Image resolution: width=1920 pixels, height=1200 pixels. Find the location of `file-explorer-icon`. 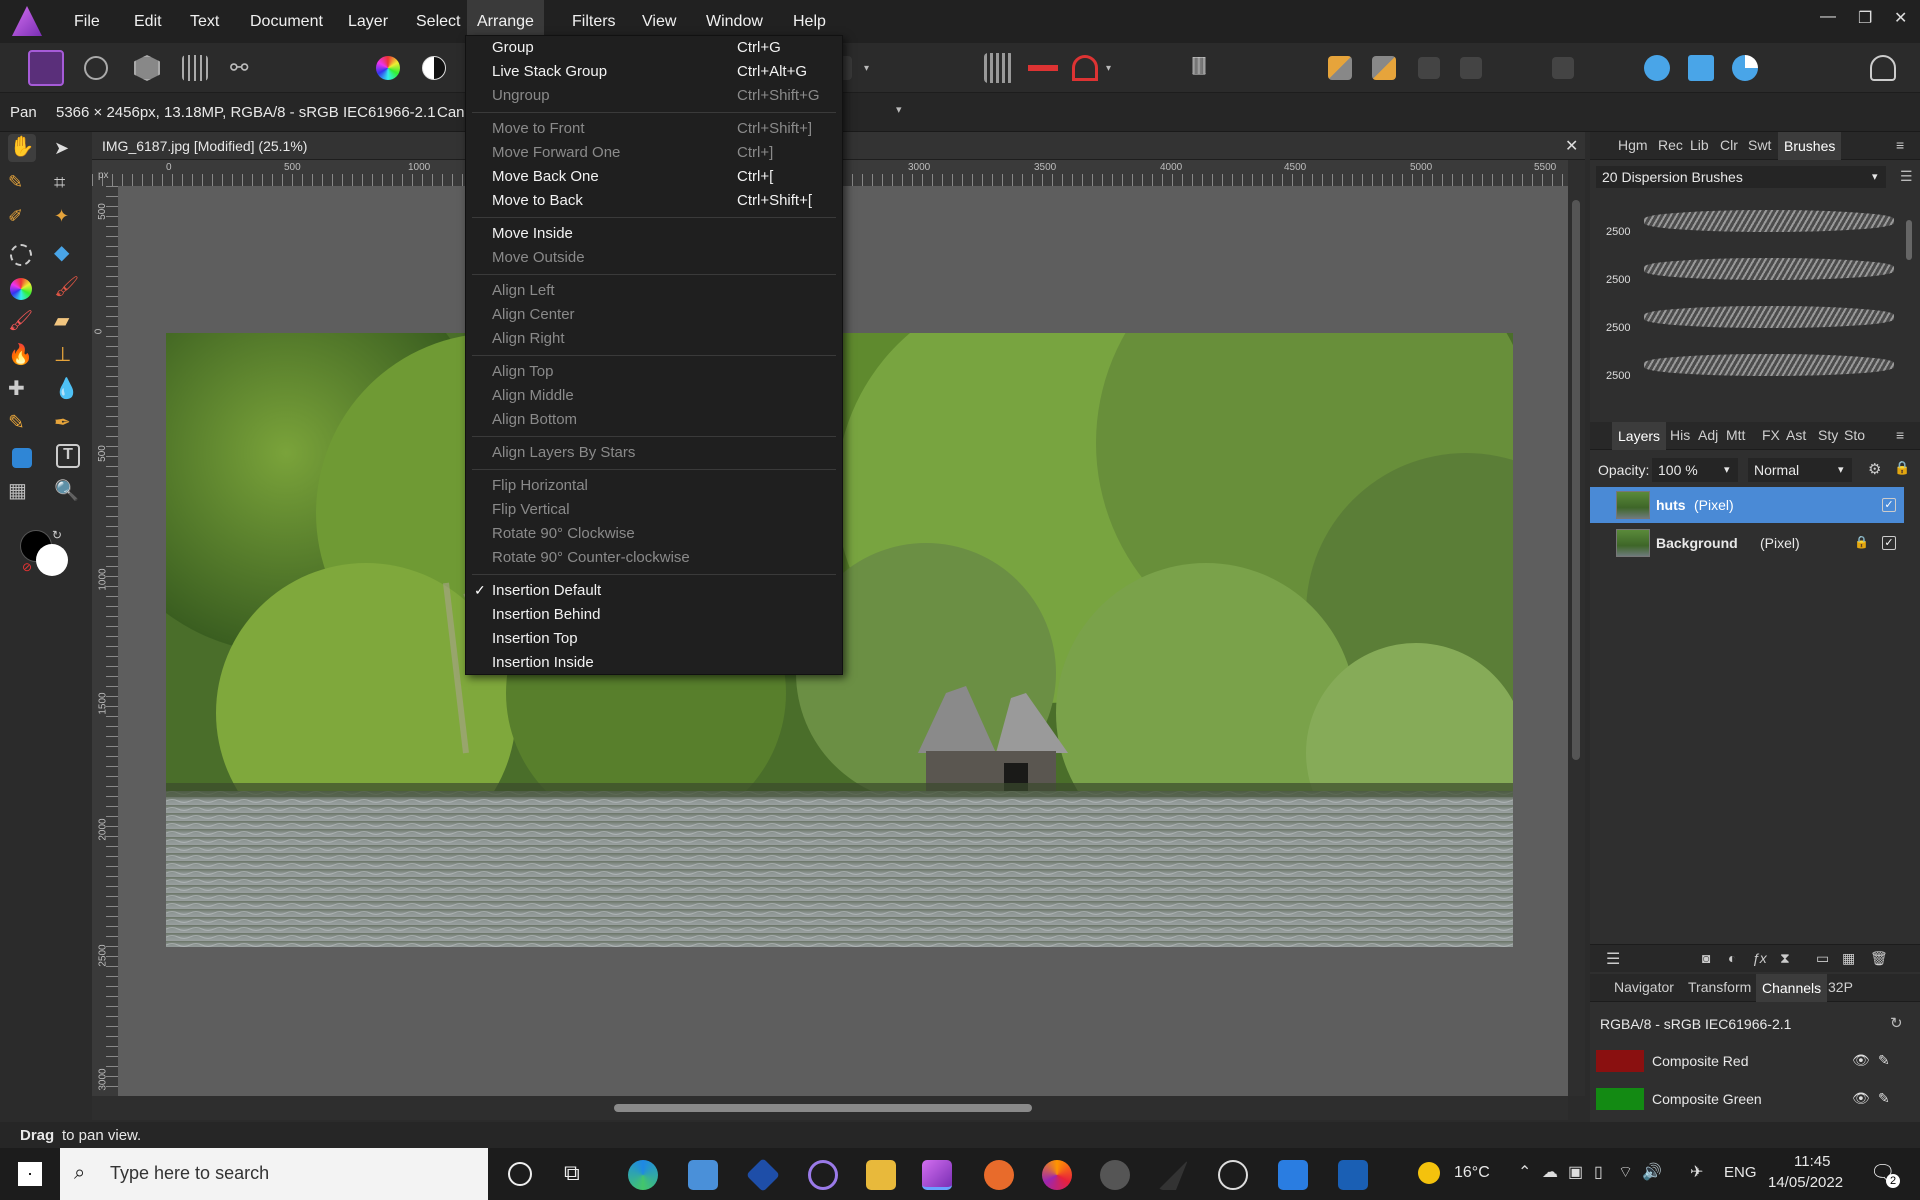

file-explorer-icon is located at coordinates (881, 1175).